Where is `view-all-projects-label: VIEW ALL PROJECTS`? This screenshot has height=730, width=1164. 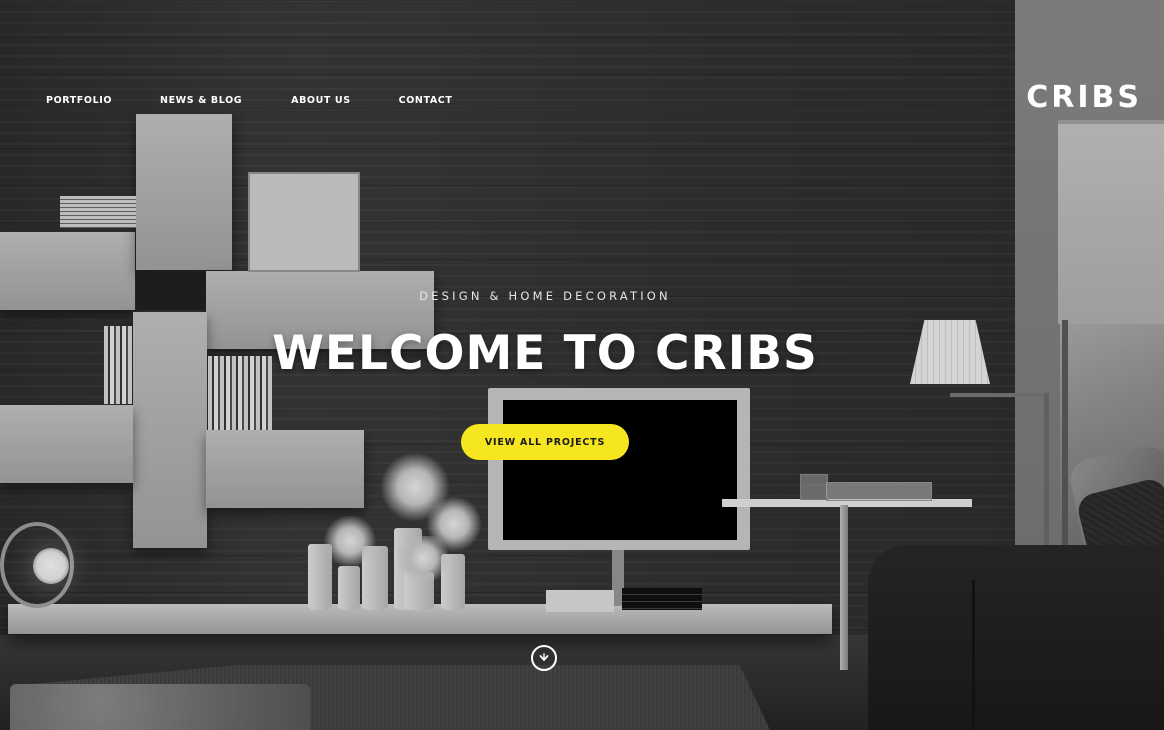 view-all-projects-label: VIEW ALL PROJECTS is located at coordinates (545, 442).